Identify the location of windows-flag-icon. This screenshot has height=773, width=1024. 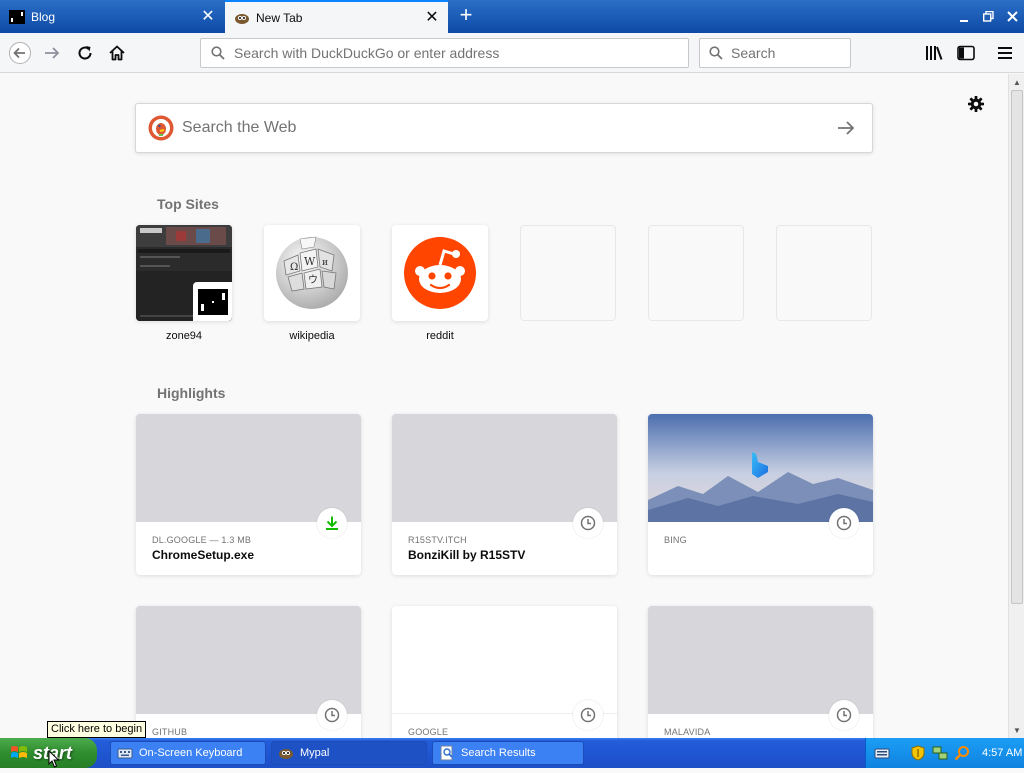
(19, 753).